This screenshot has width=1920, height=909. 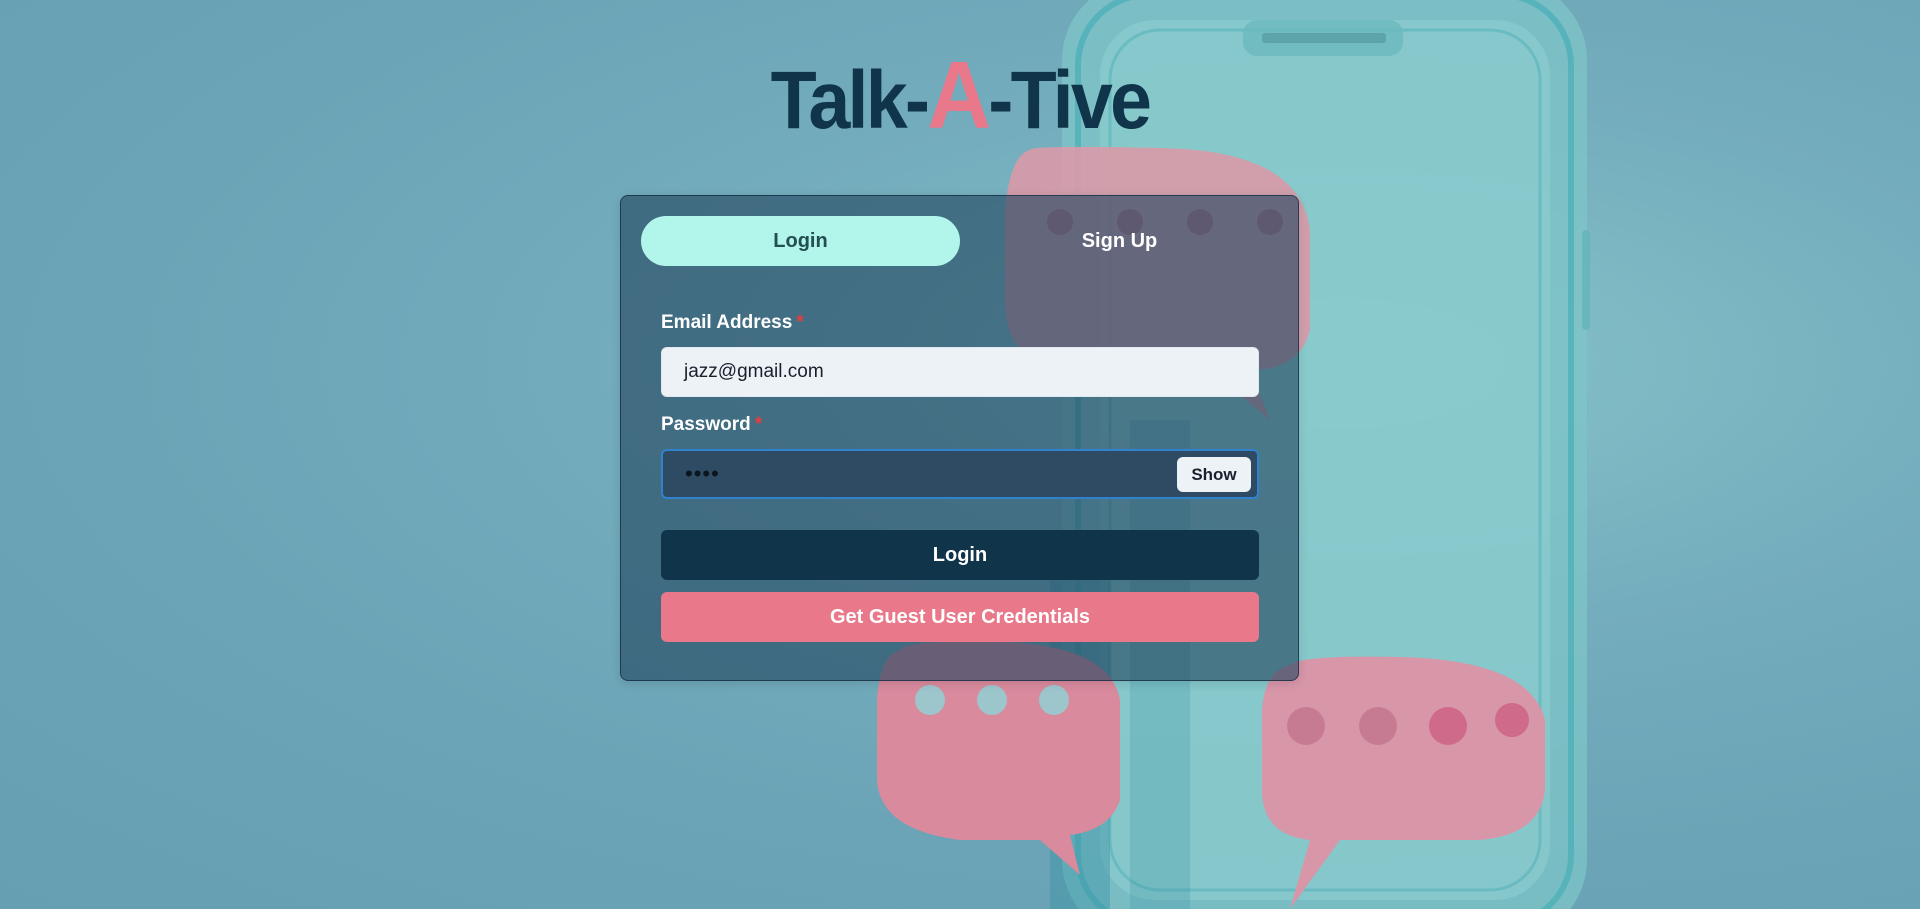 I want to click on email-label: Email Address *, so click(x=732, y=323).